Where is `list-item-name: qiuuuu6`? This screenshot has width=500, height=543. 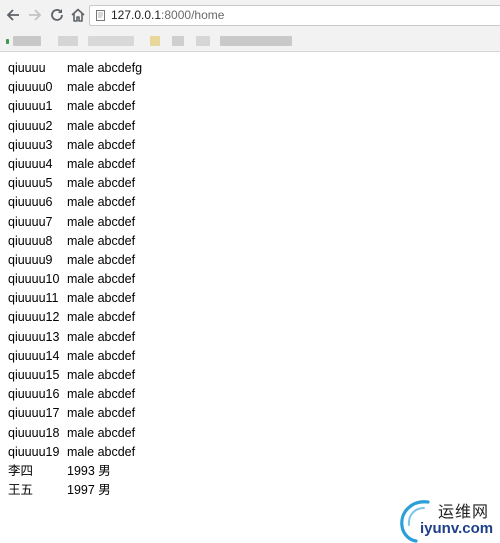 list-item-name: qiuuuu6 is located at coordinates (30, 202).